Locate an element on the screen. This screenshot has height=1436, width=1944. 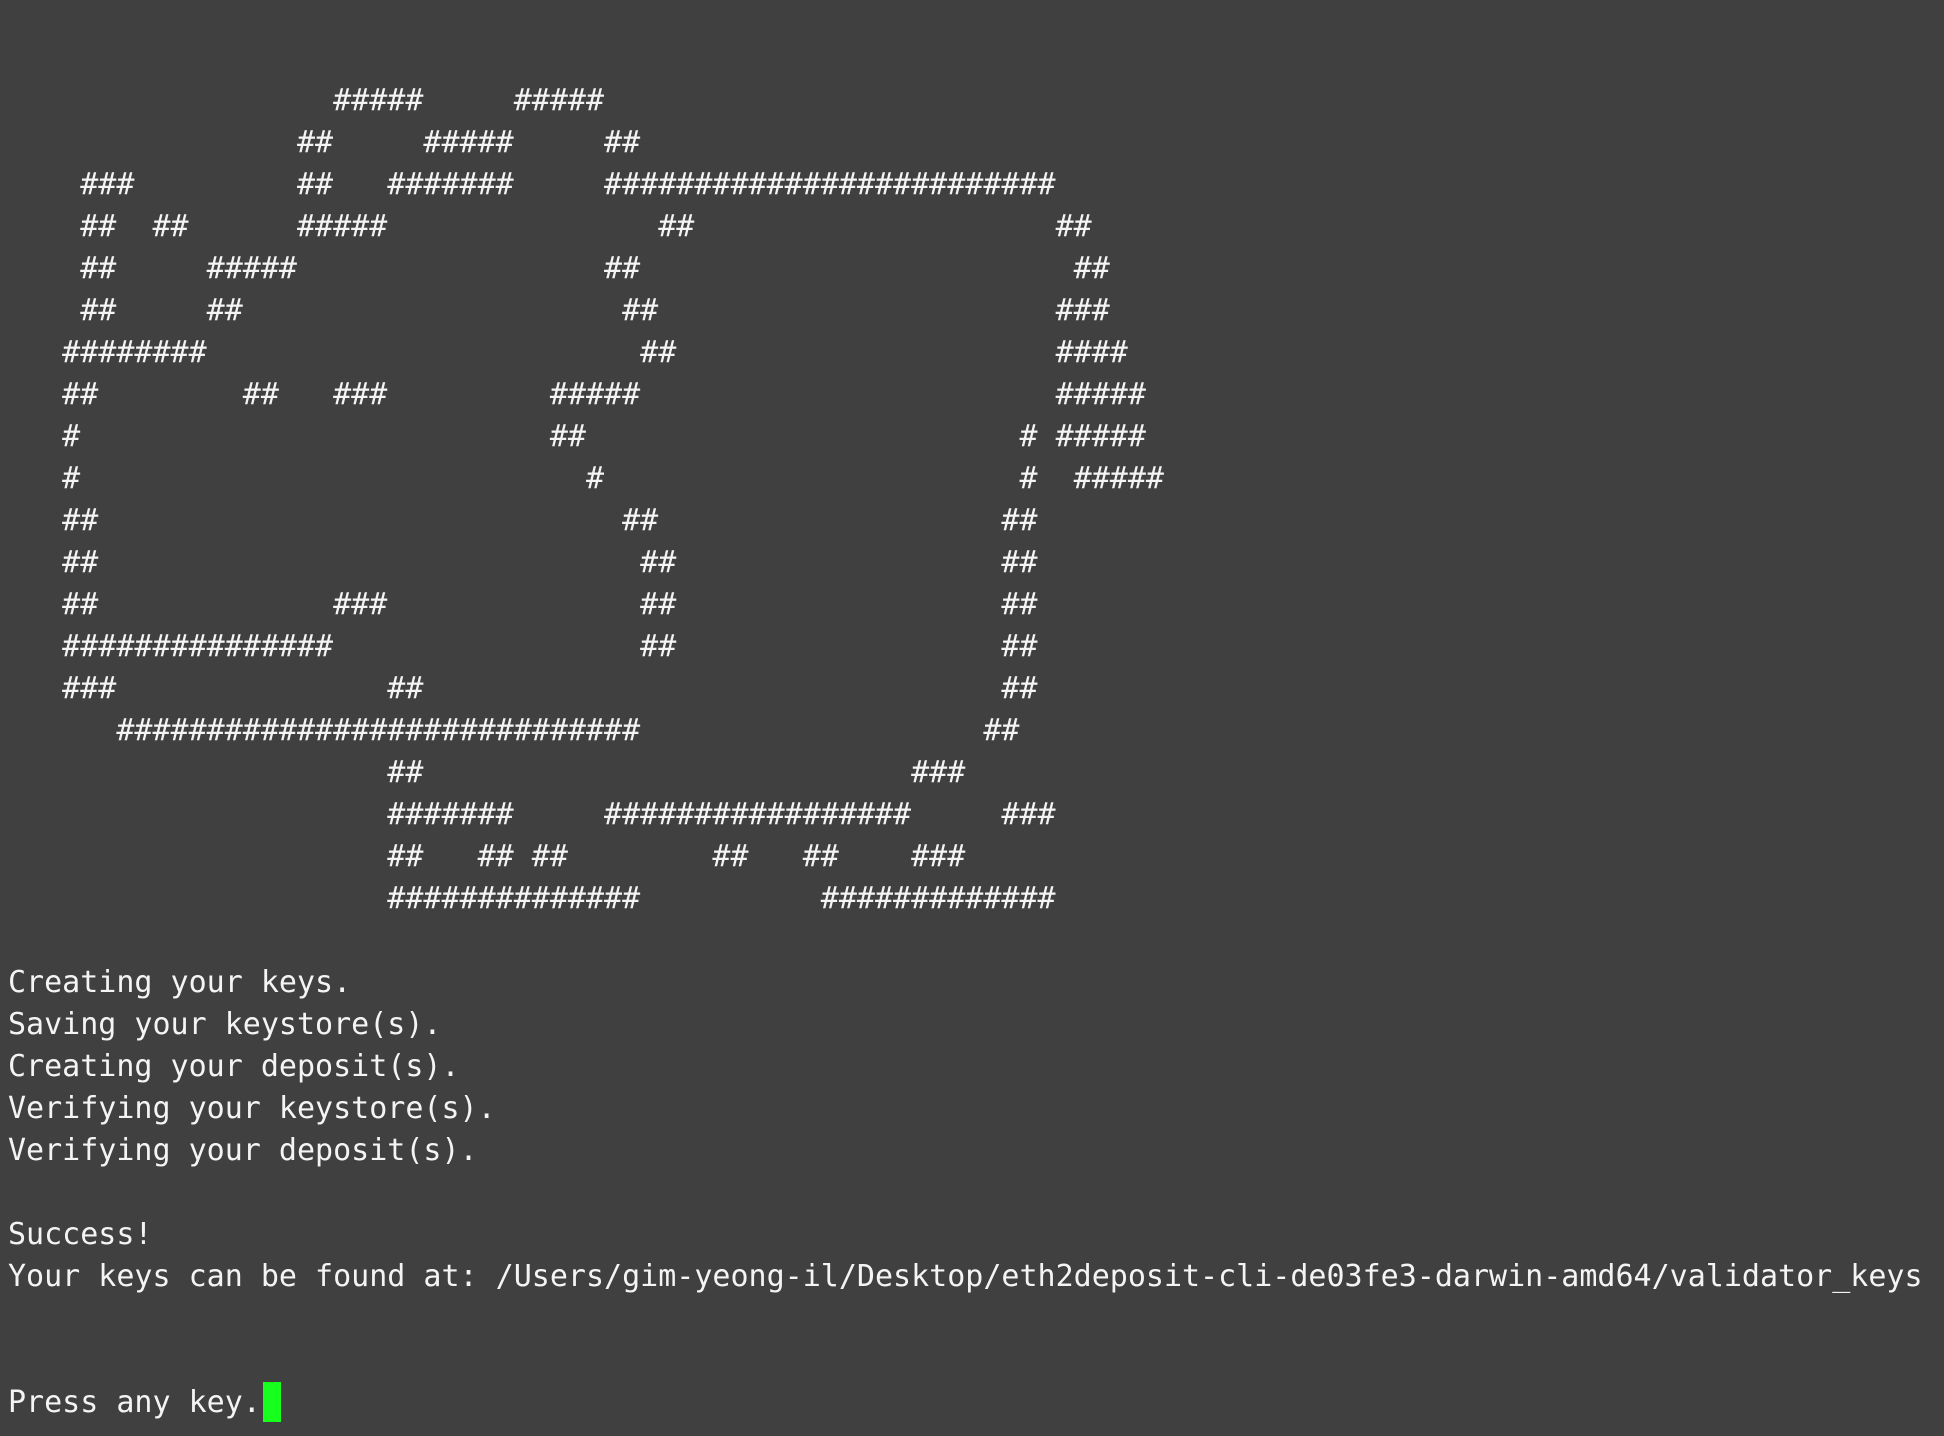
ascii-art-line: ##### ##### is located at coordinates (306, 100).